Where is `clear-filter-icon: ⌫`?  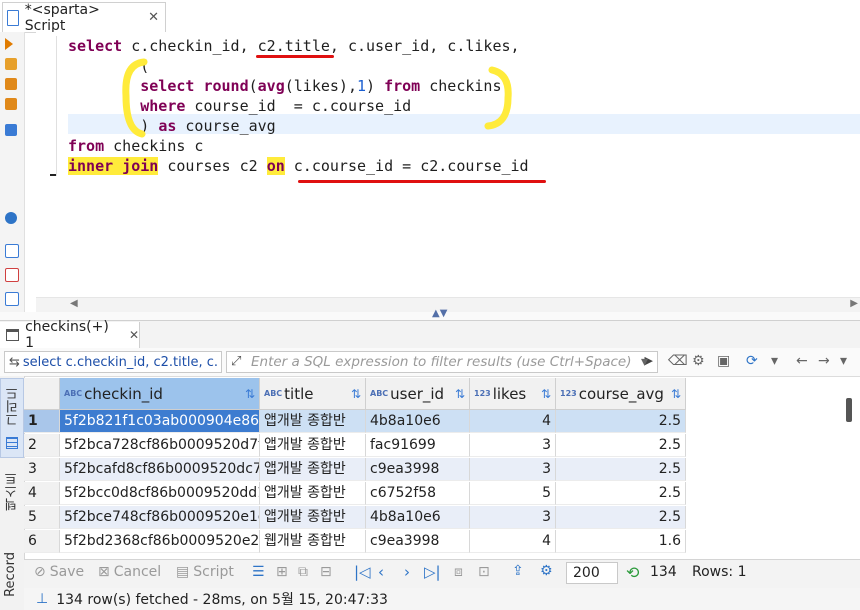 clear-filter-icon: ⌫ is located at coordinates (678, 361).